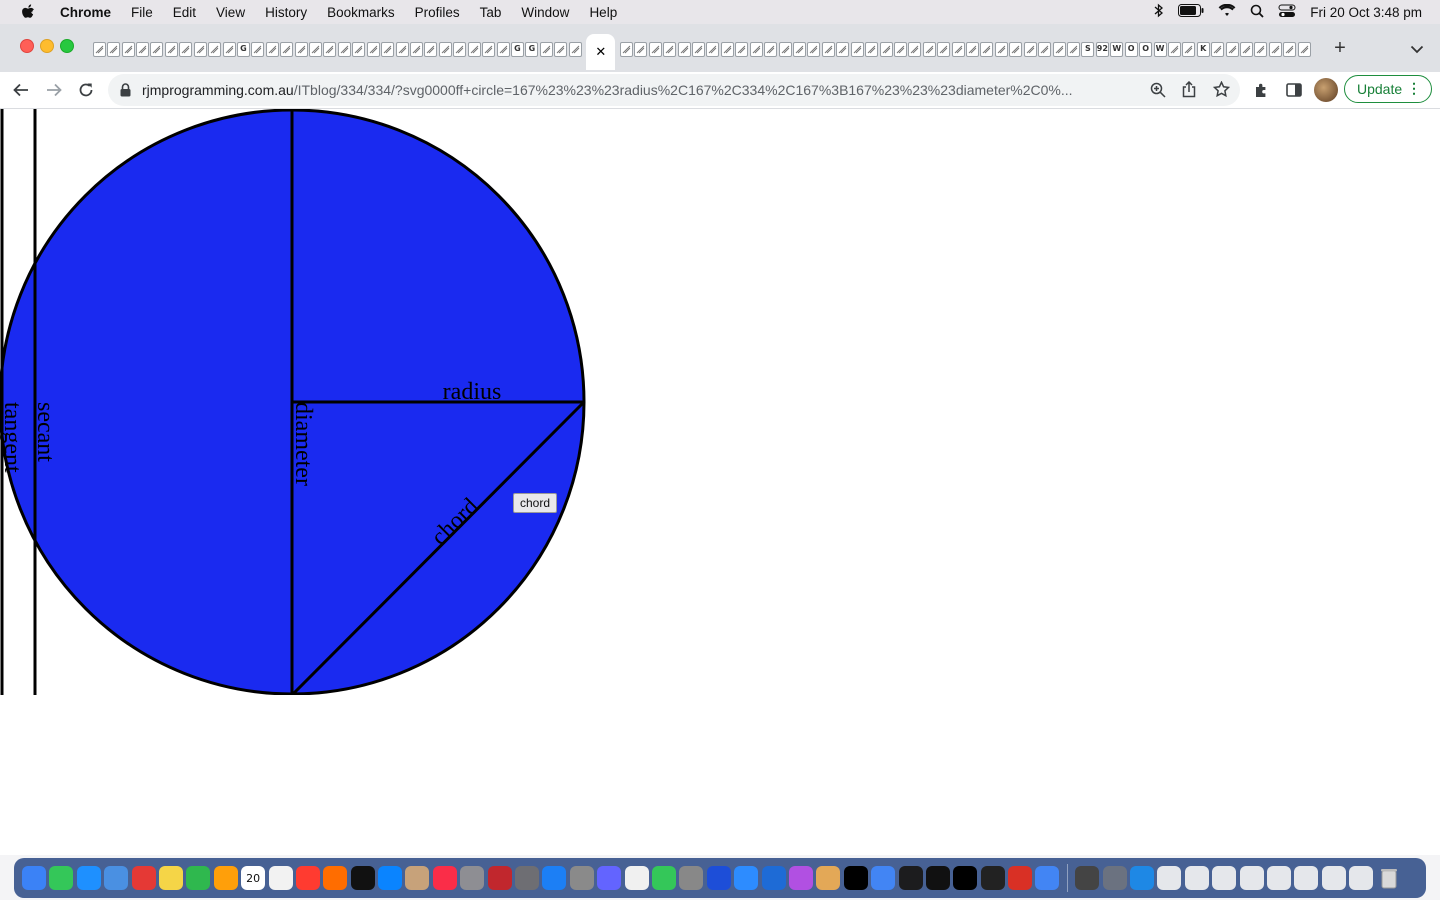 This screenshot has height=900, width=1440. Describe the element at coordinates (1189, 91) in the screenshot. I see `share-icon` at that location.